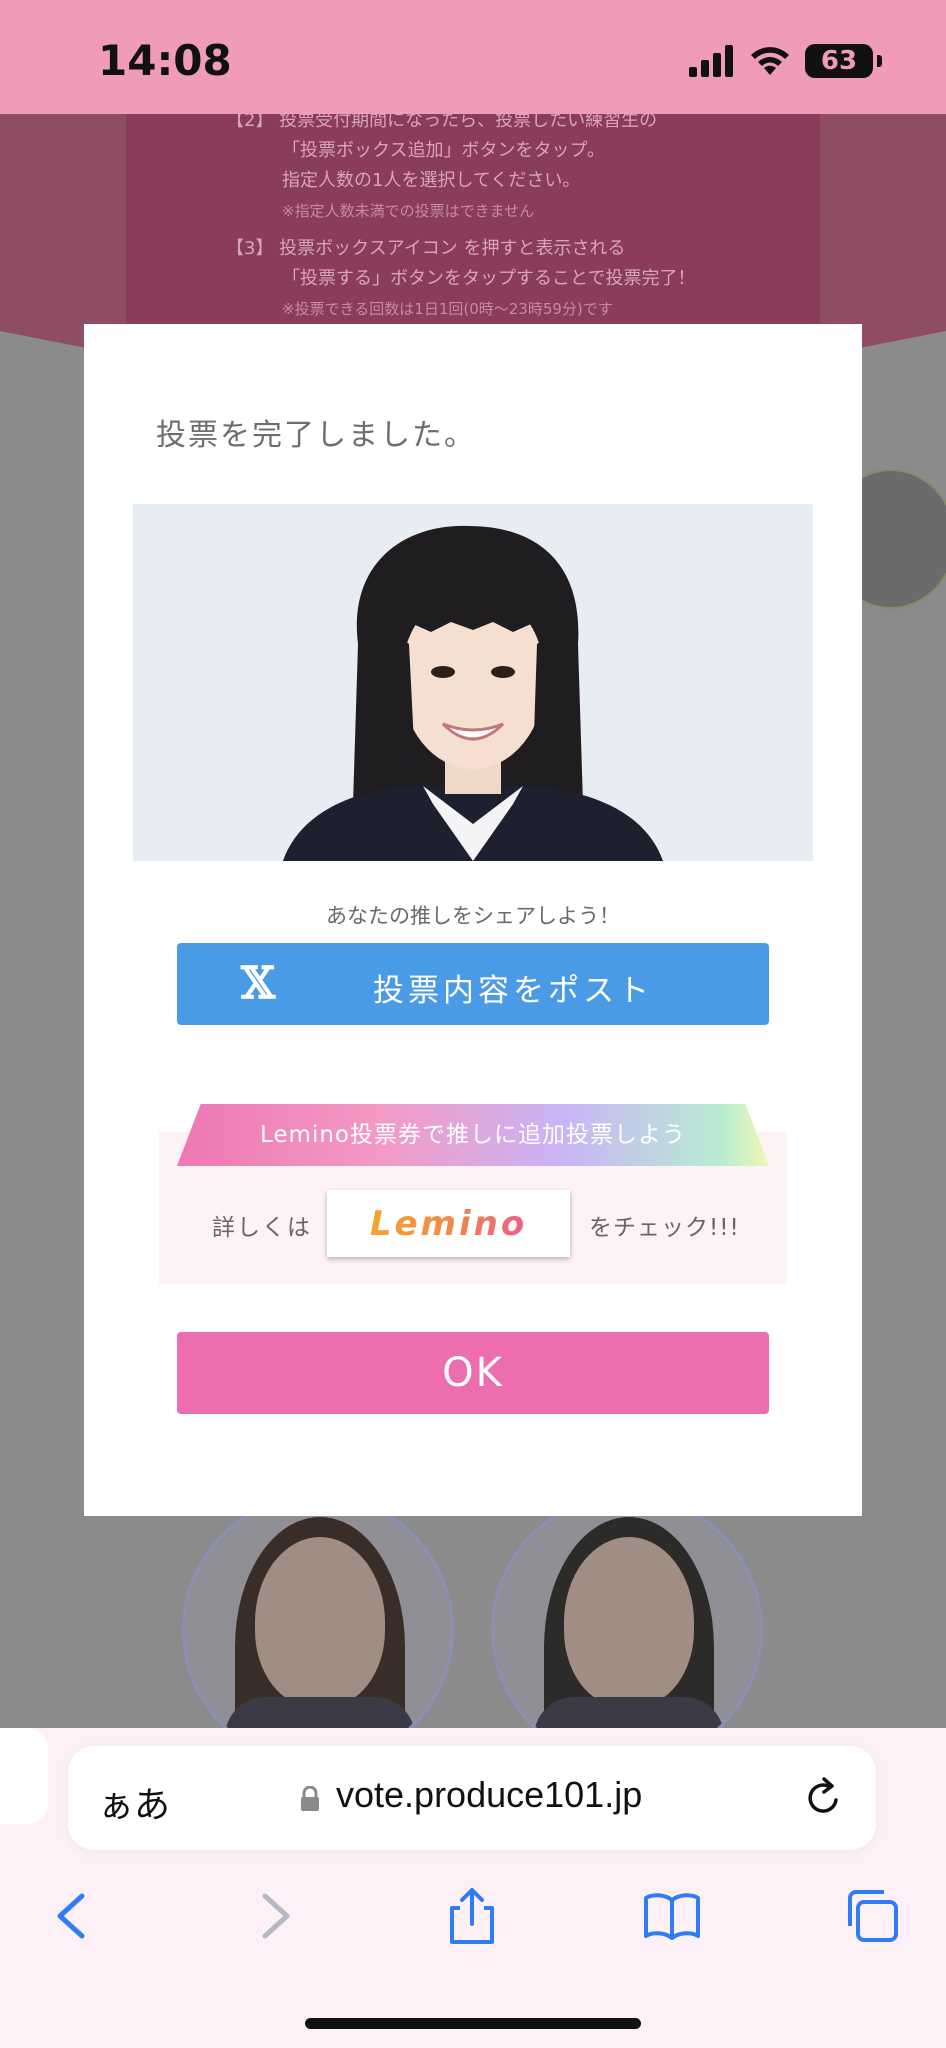 The image size is (946, 2048). What do you see at coordinates (447, 309) in the screenshot?
I see `instruction-note: ※投票できる回数は1日1回(0時〜23時59分)です` at bounding box center [447, 309].